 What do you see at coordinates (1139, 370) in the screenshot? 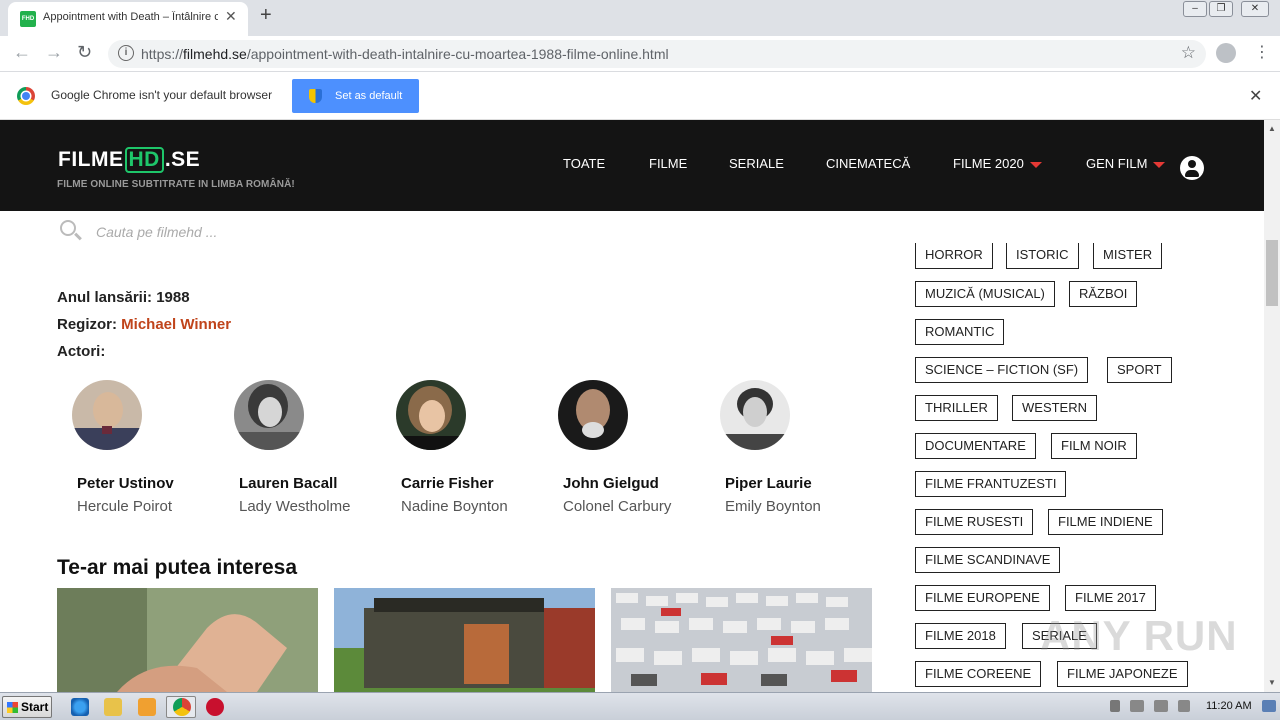
I see `genre-tag: SPORT` at bounding box center [1139, 370].